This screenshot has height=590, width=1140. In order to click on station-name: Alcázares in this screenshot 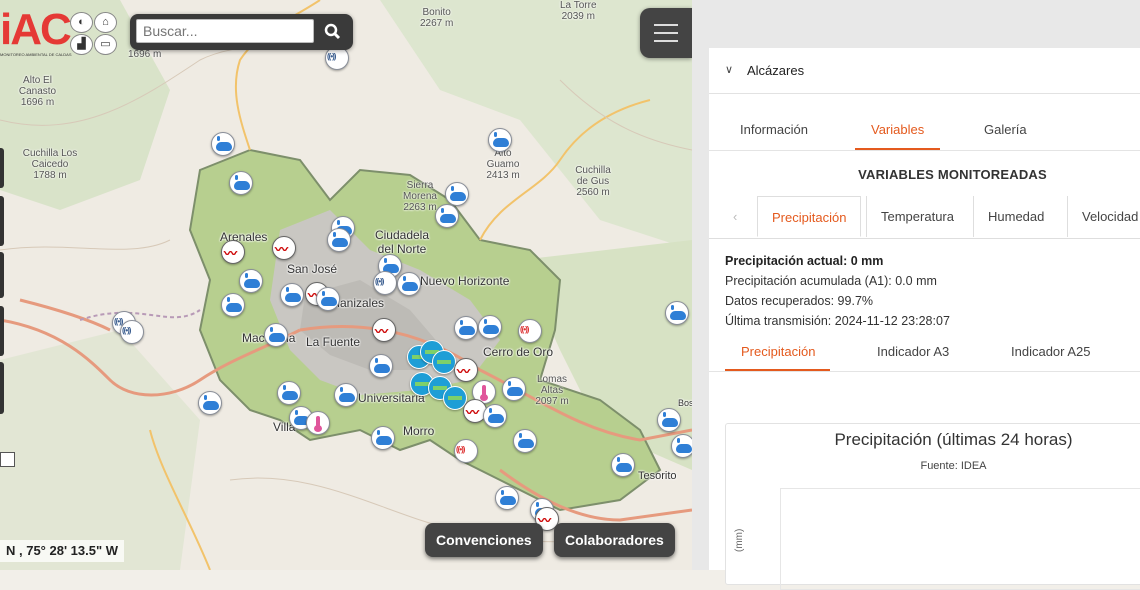, I will do `click(776, 70)`.